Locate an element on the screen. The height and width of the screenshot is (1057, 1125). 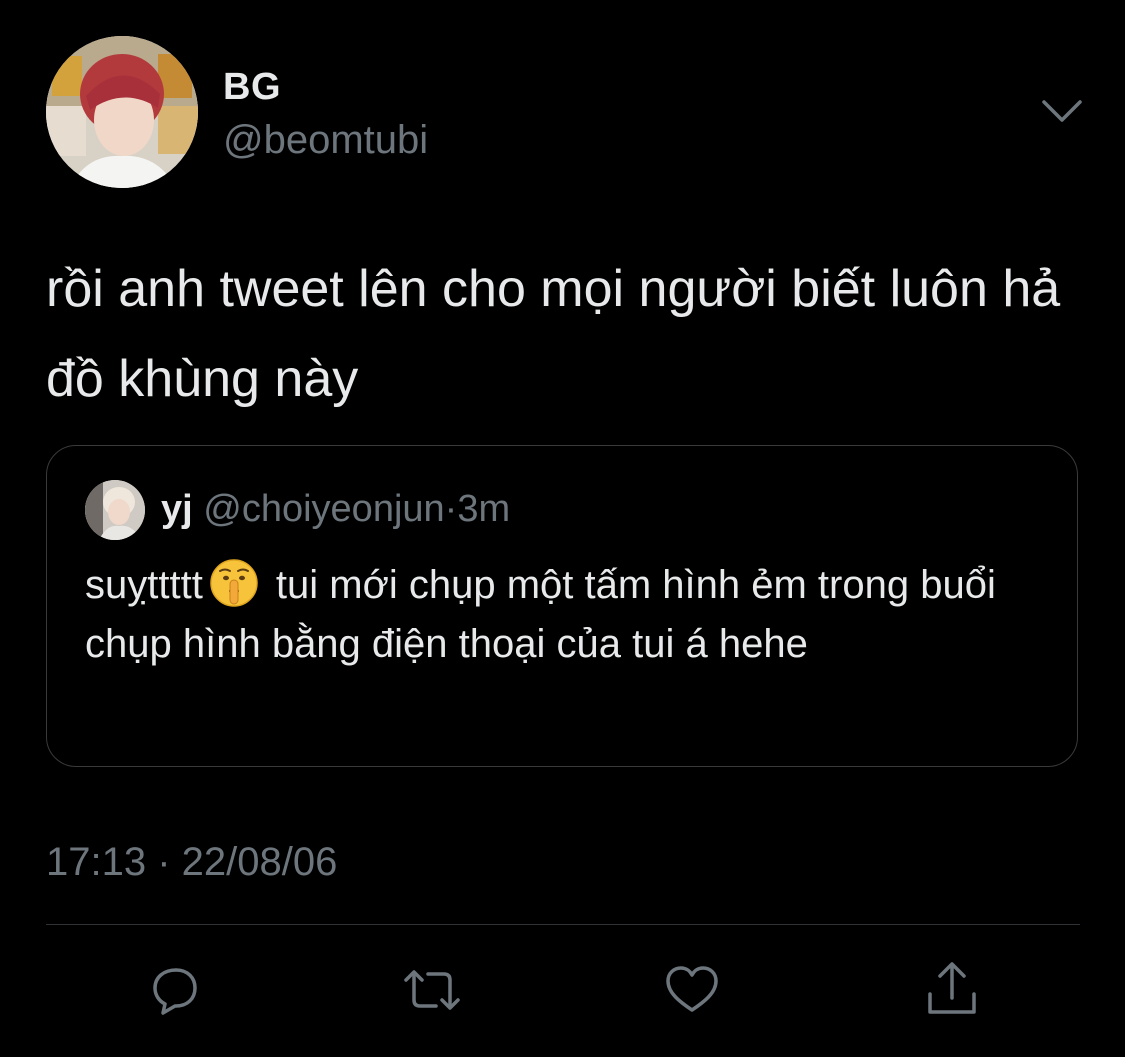
quote-author-avatar is located at coordinates (115, 510).